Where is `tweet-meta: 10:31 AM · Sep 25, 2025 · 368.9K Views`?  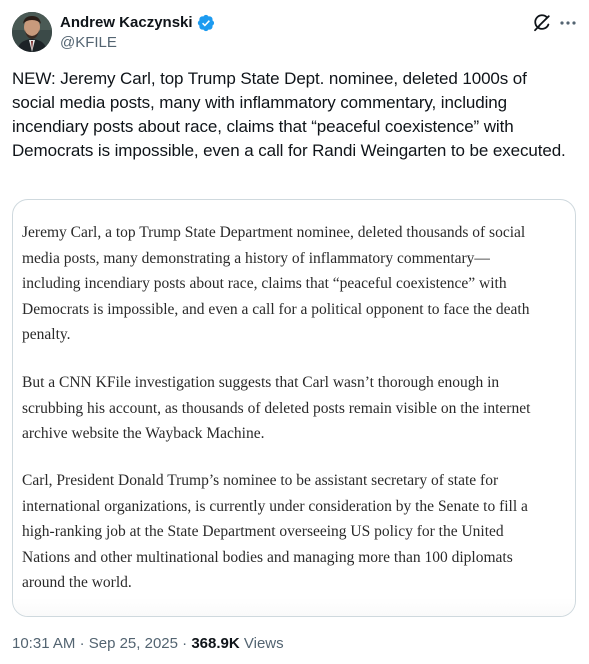 tweet-meta: 10:31 AM · Sep 25, 2025 · 368.9K Views is located at coordinates (148, 644).